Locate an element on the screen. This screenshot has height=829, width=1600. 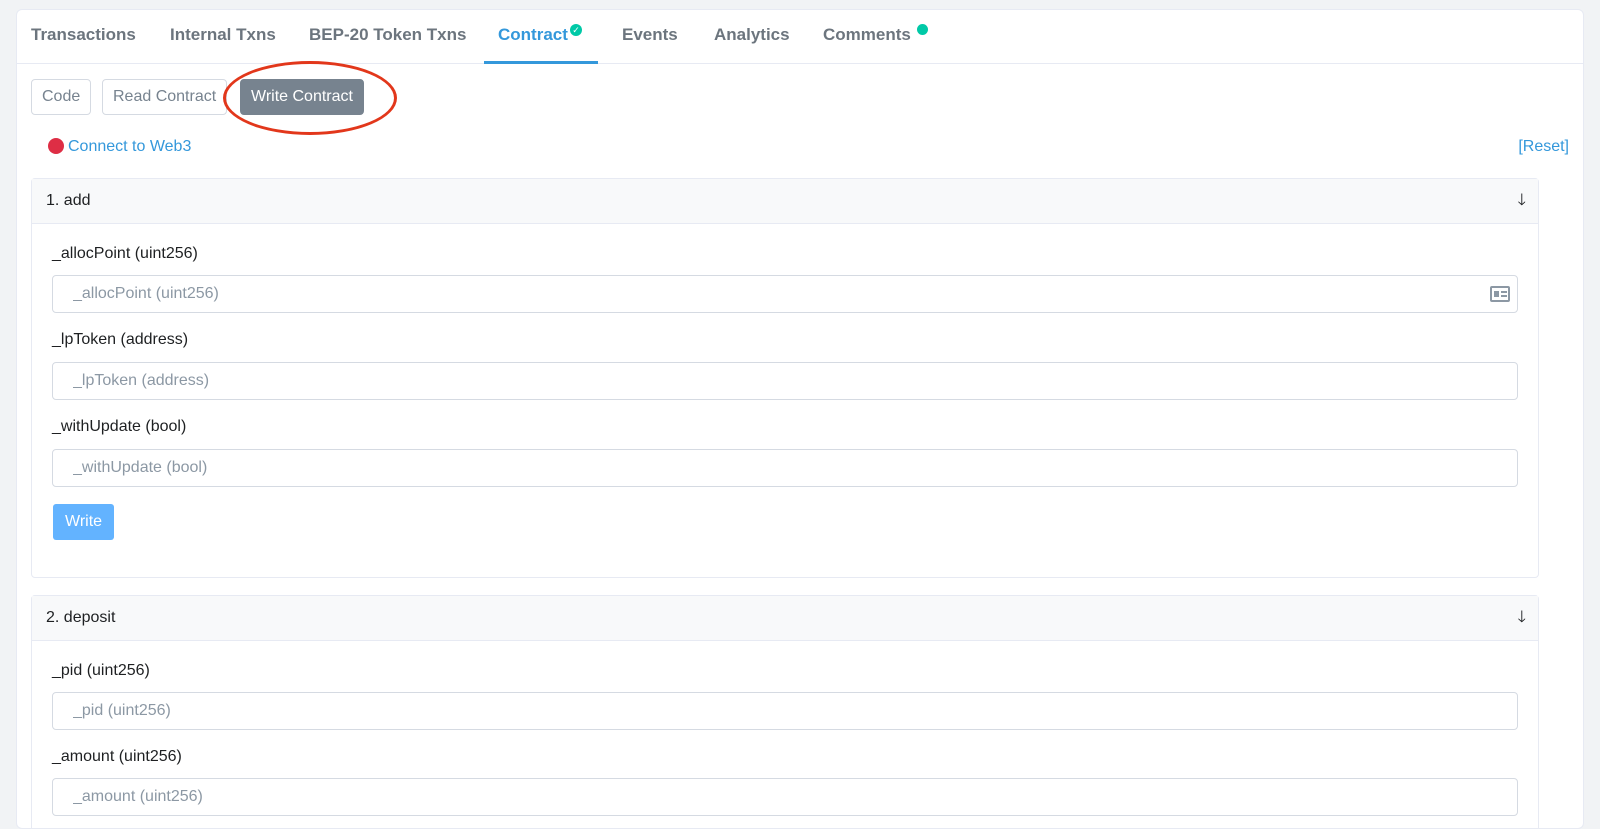
tab-internal-txns: Internal Txns is located at coordinates (223, 37).